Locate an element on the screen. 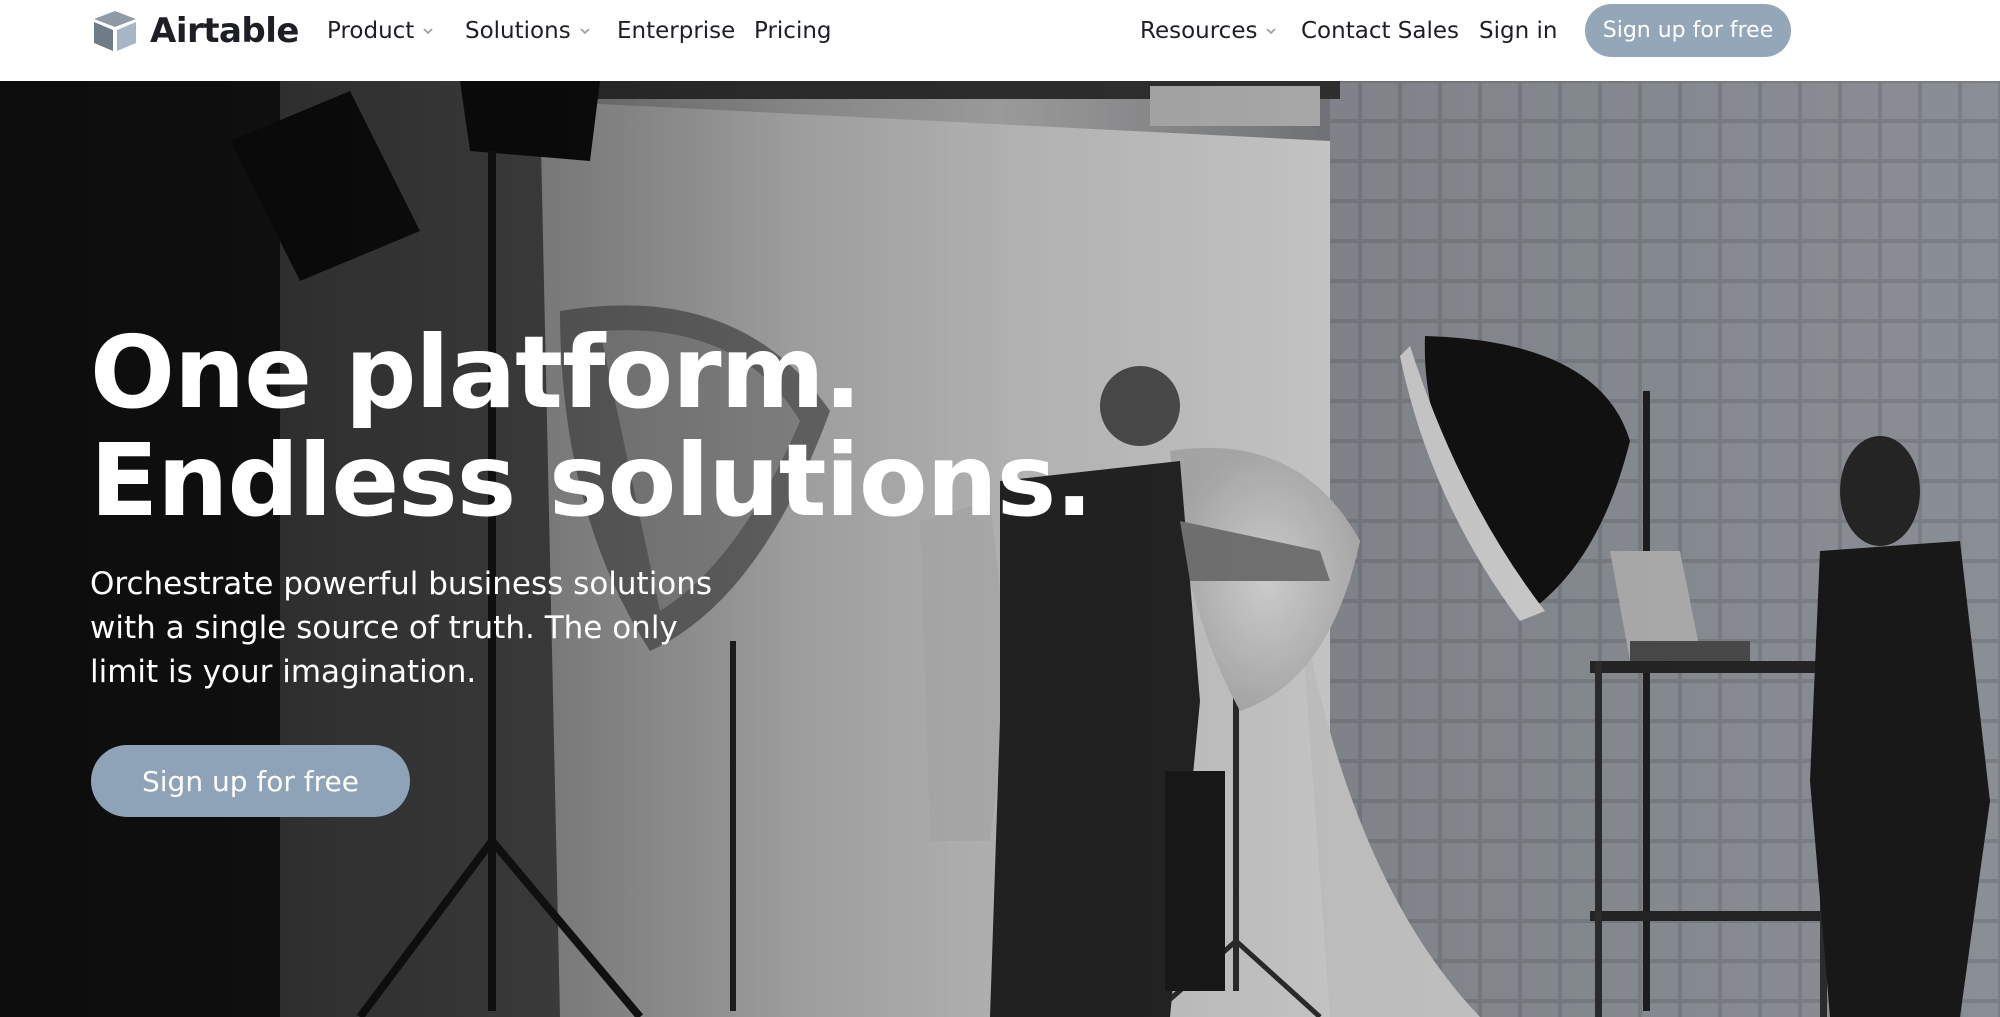  nav-item-label: Solutions is located at coordinates (518, 31).